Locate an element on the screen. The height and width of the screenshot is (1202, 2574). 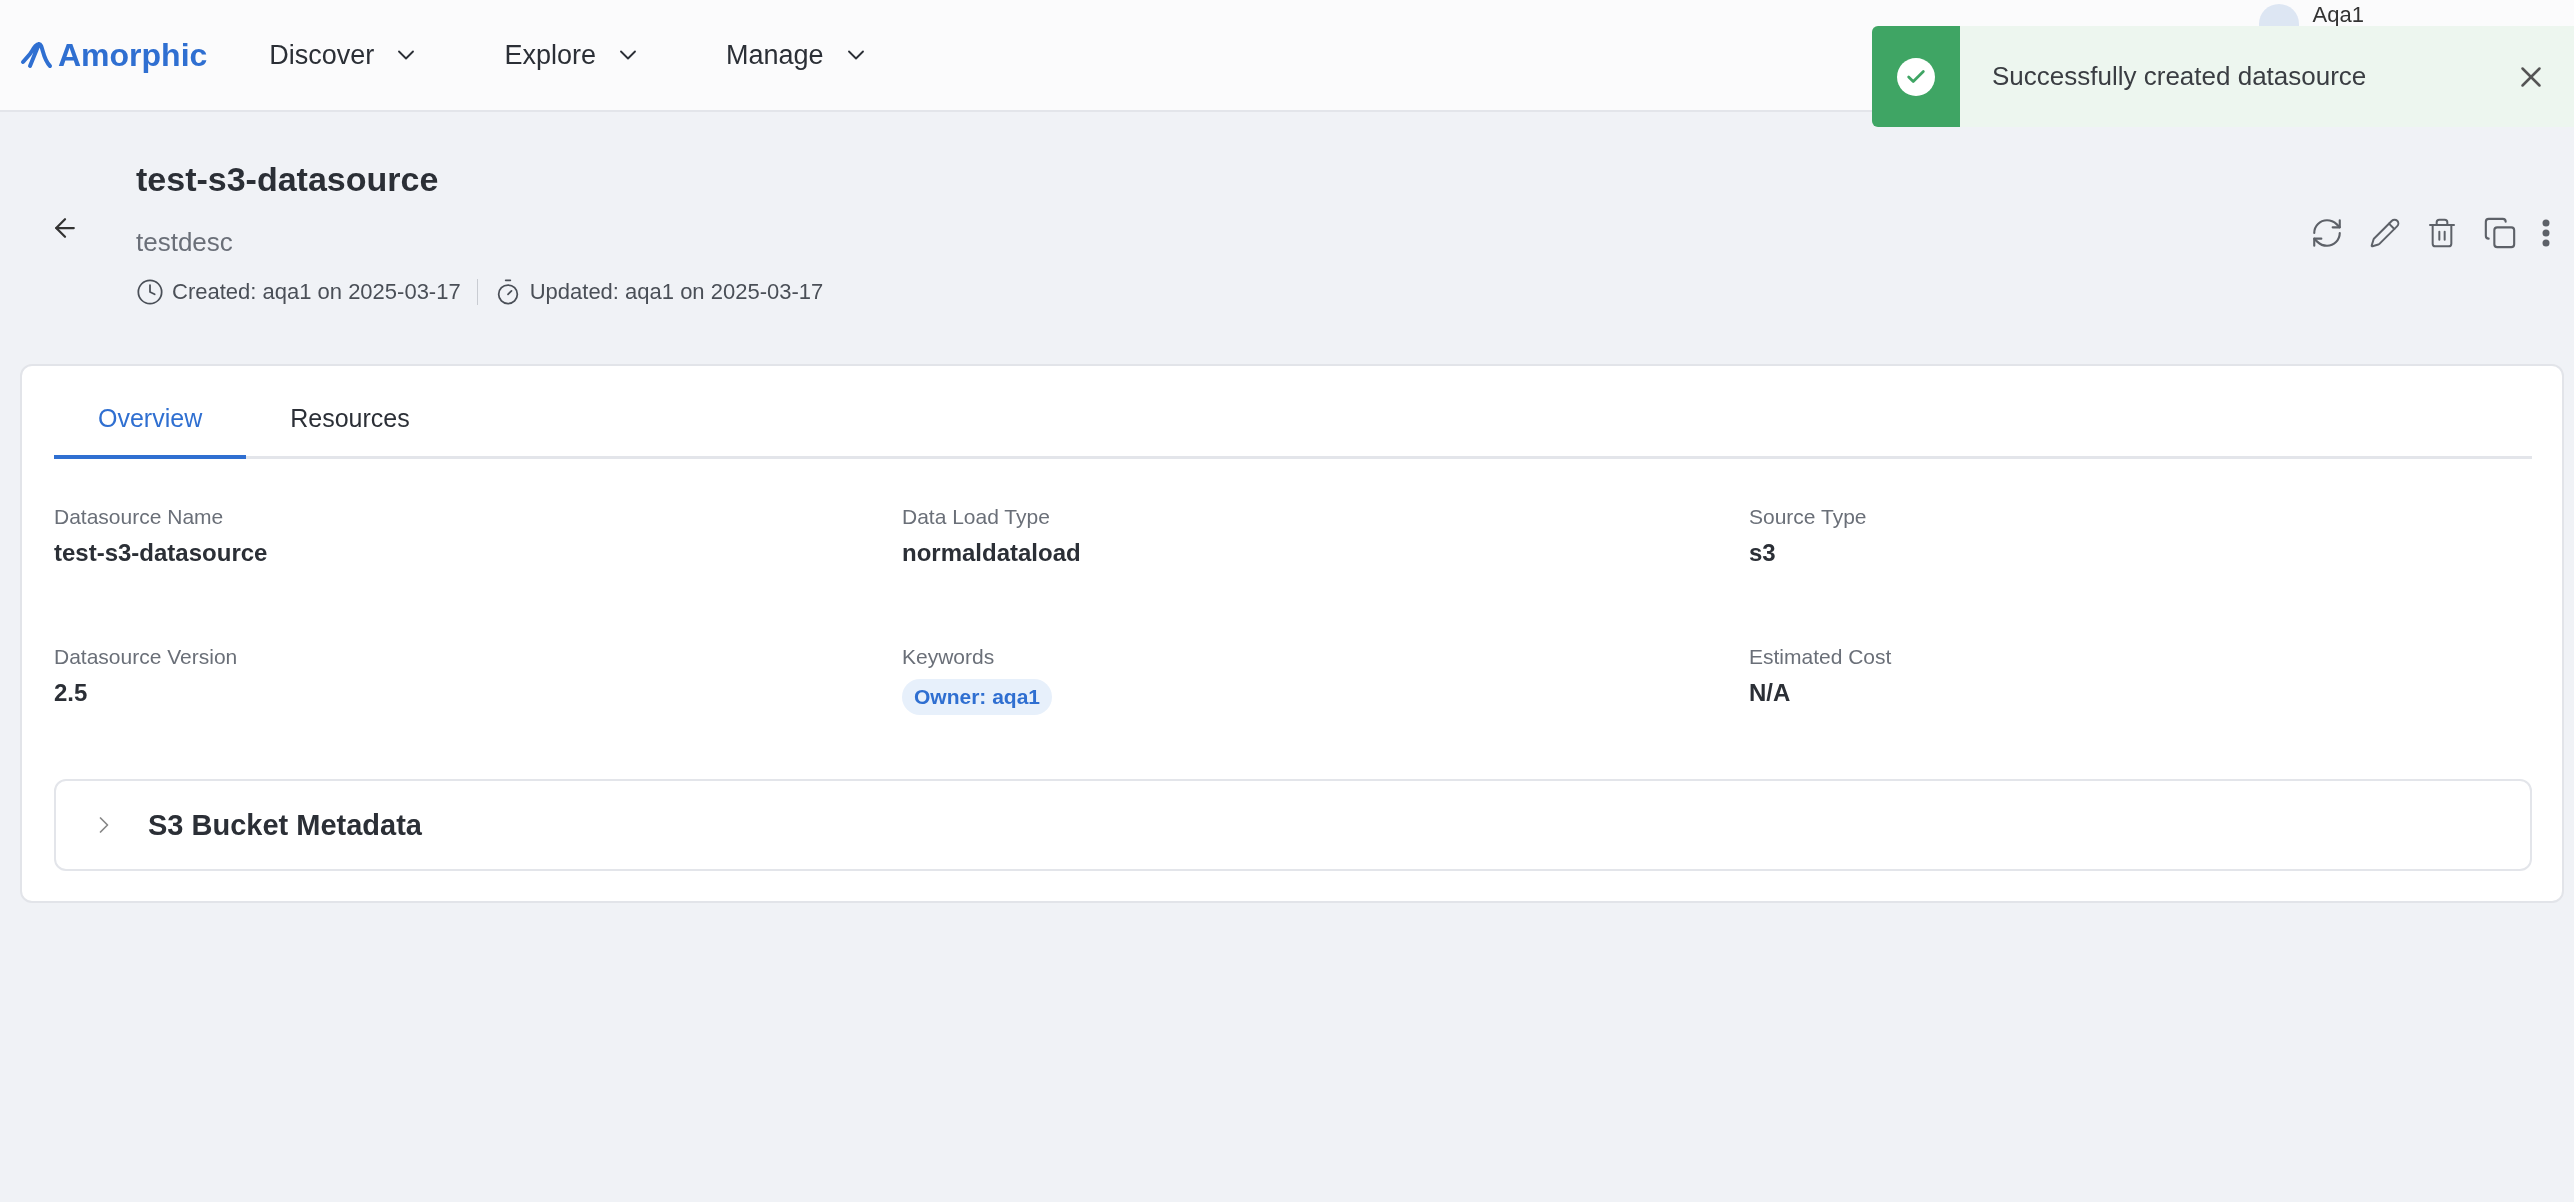
refresh-icon is located at coordinates (2327, 233).